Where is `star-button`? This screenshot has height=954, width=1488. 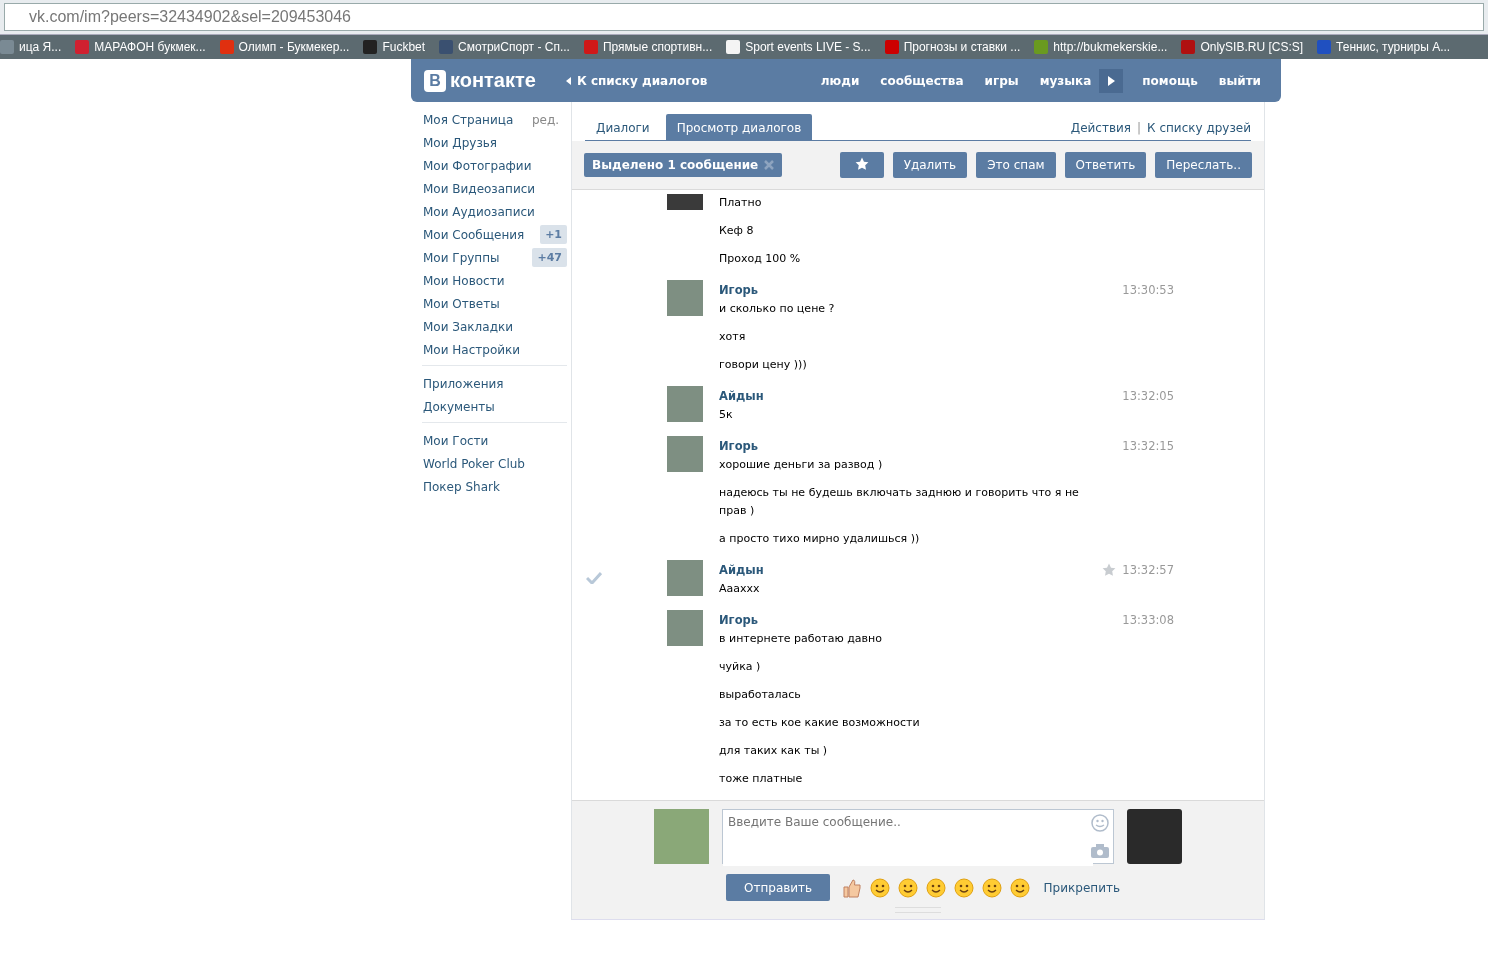 star-button is located at coordinates (861, 165).